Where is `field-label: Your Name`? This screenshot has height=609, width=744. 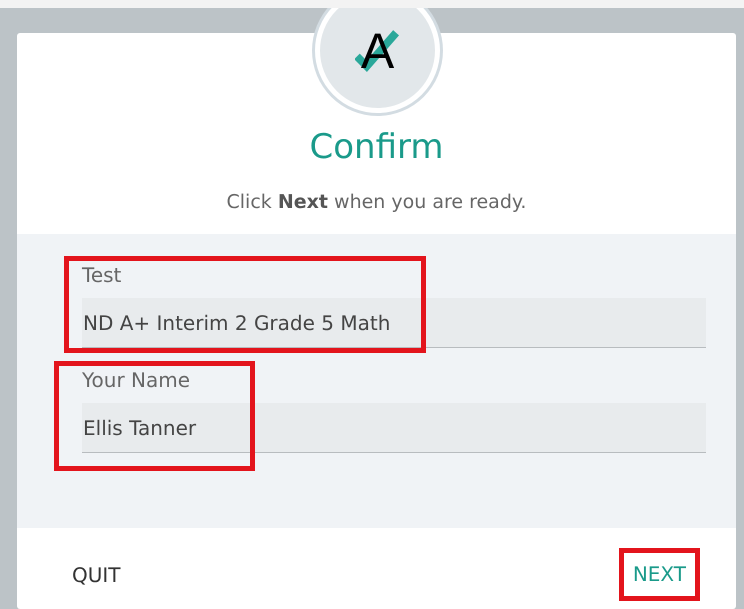
field-label: Your Name is located at coordinates (136, 380).